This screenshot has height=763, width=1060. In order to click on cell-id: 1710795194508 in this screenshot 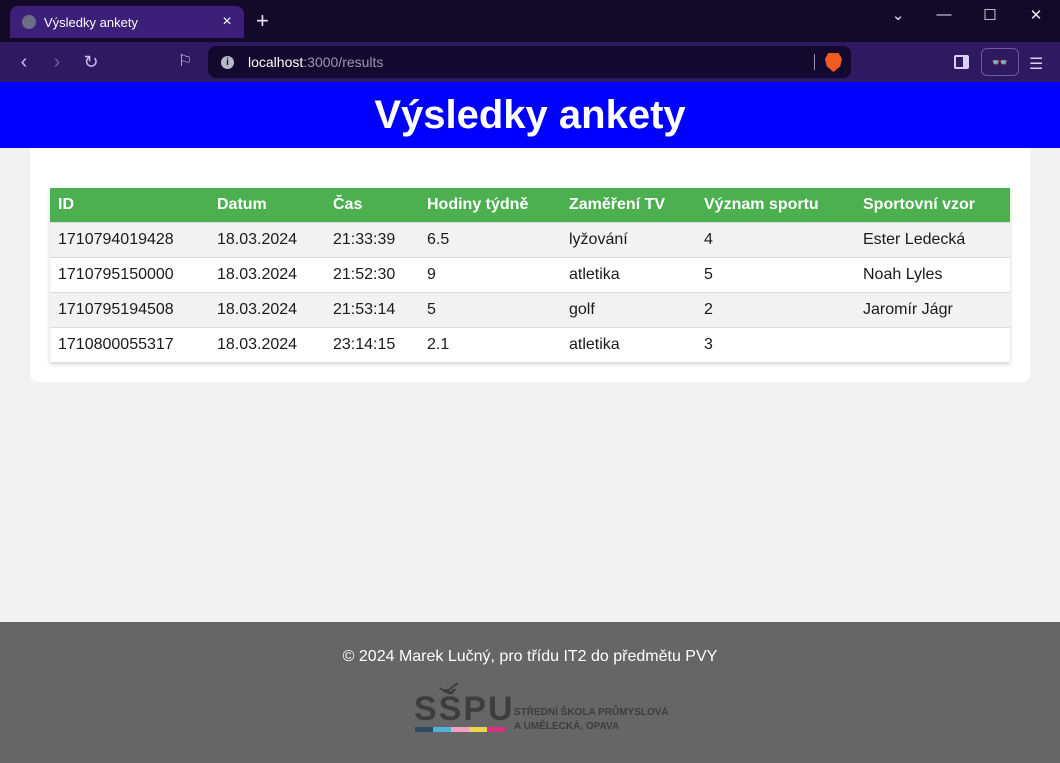, I will do `click(129, 309)`.